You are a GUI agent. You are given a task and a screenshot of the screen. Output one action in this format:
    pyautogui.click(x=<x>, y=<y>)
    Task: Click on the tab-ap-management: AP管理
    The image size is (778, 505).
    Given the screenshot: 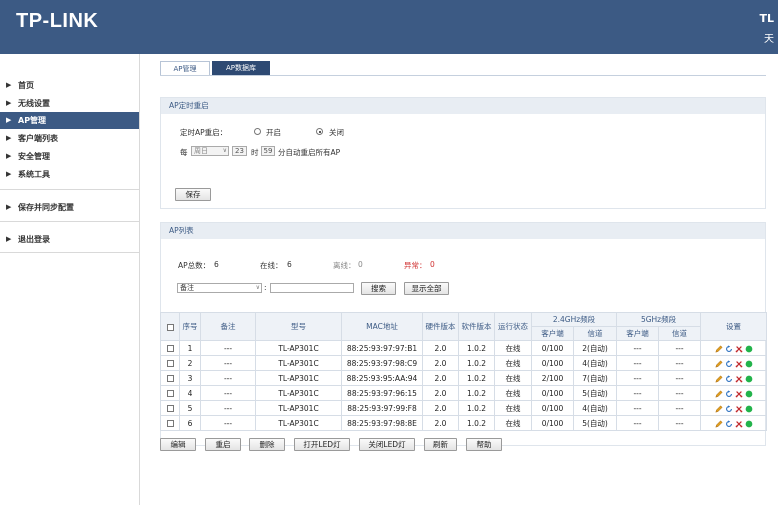 What is the action you would take?
    pyautogui.click(x=185, y=68)
    